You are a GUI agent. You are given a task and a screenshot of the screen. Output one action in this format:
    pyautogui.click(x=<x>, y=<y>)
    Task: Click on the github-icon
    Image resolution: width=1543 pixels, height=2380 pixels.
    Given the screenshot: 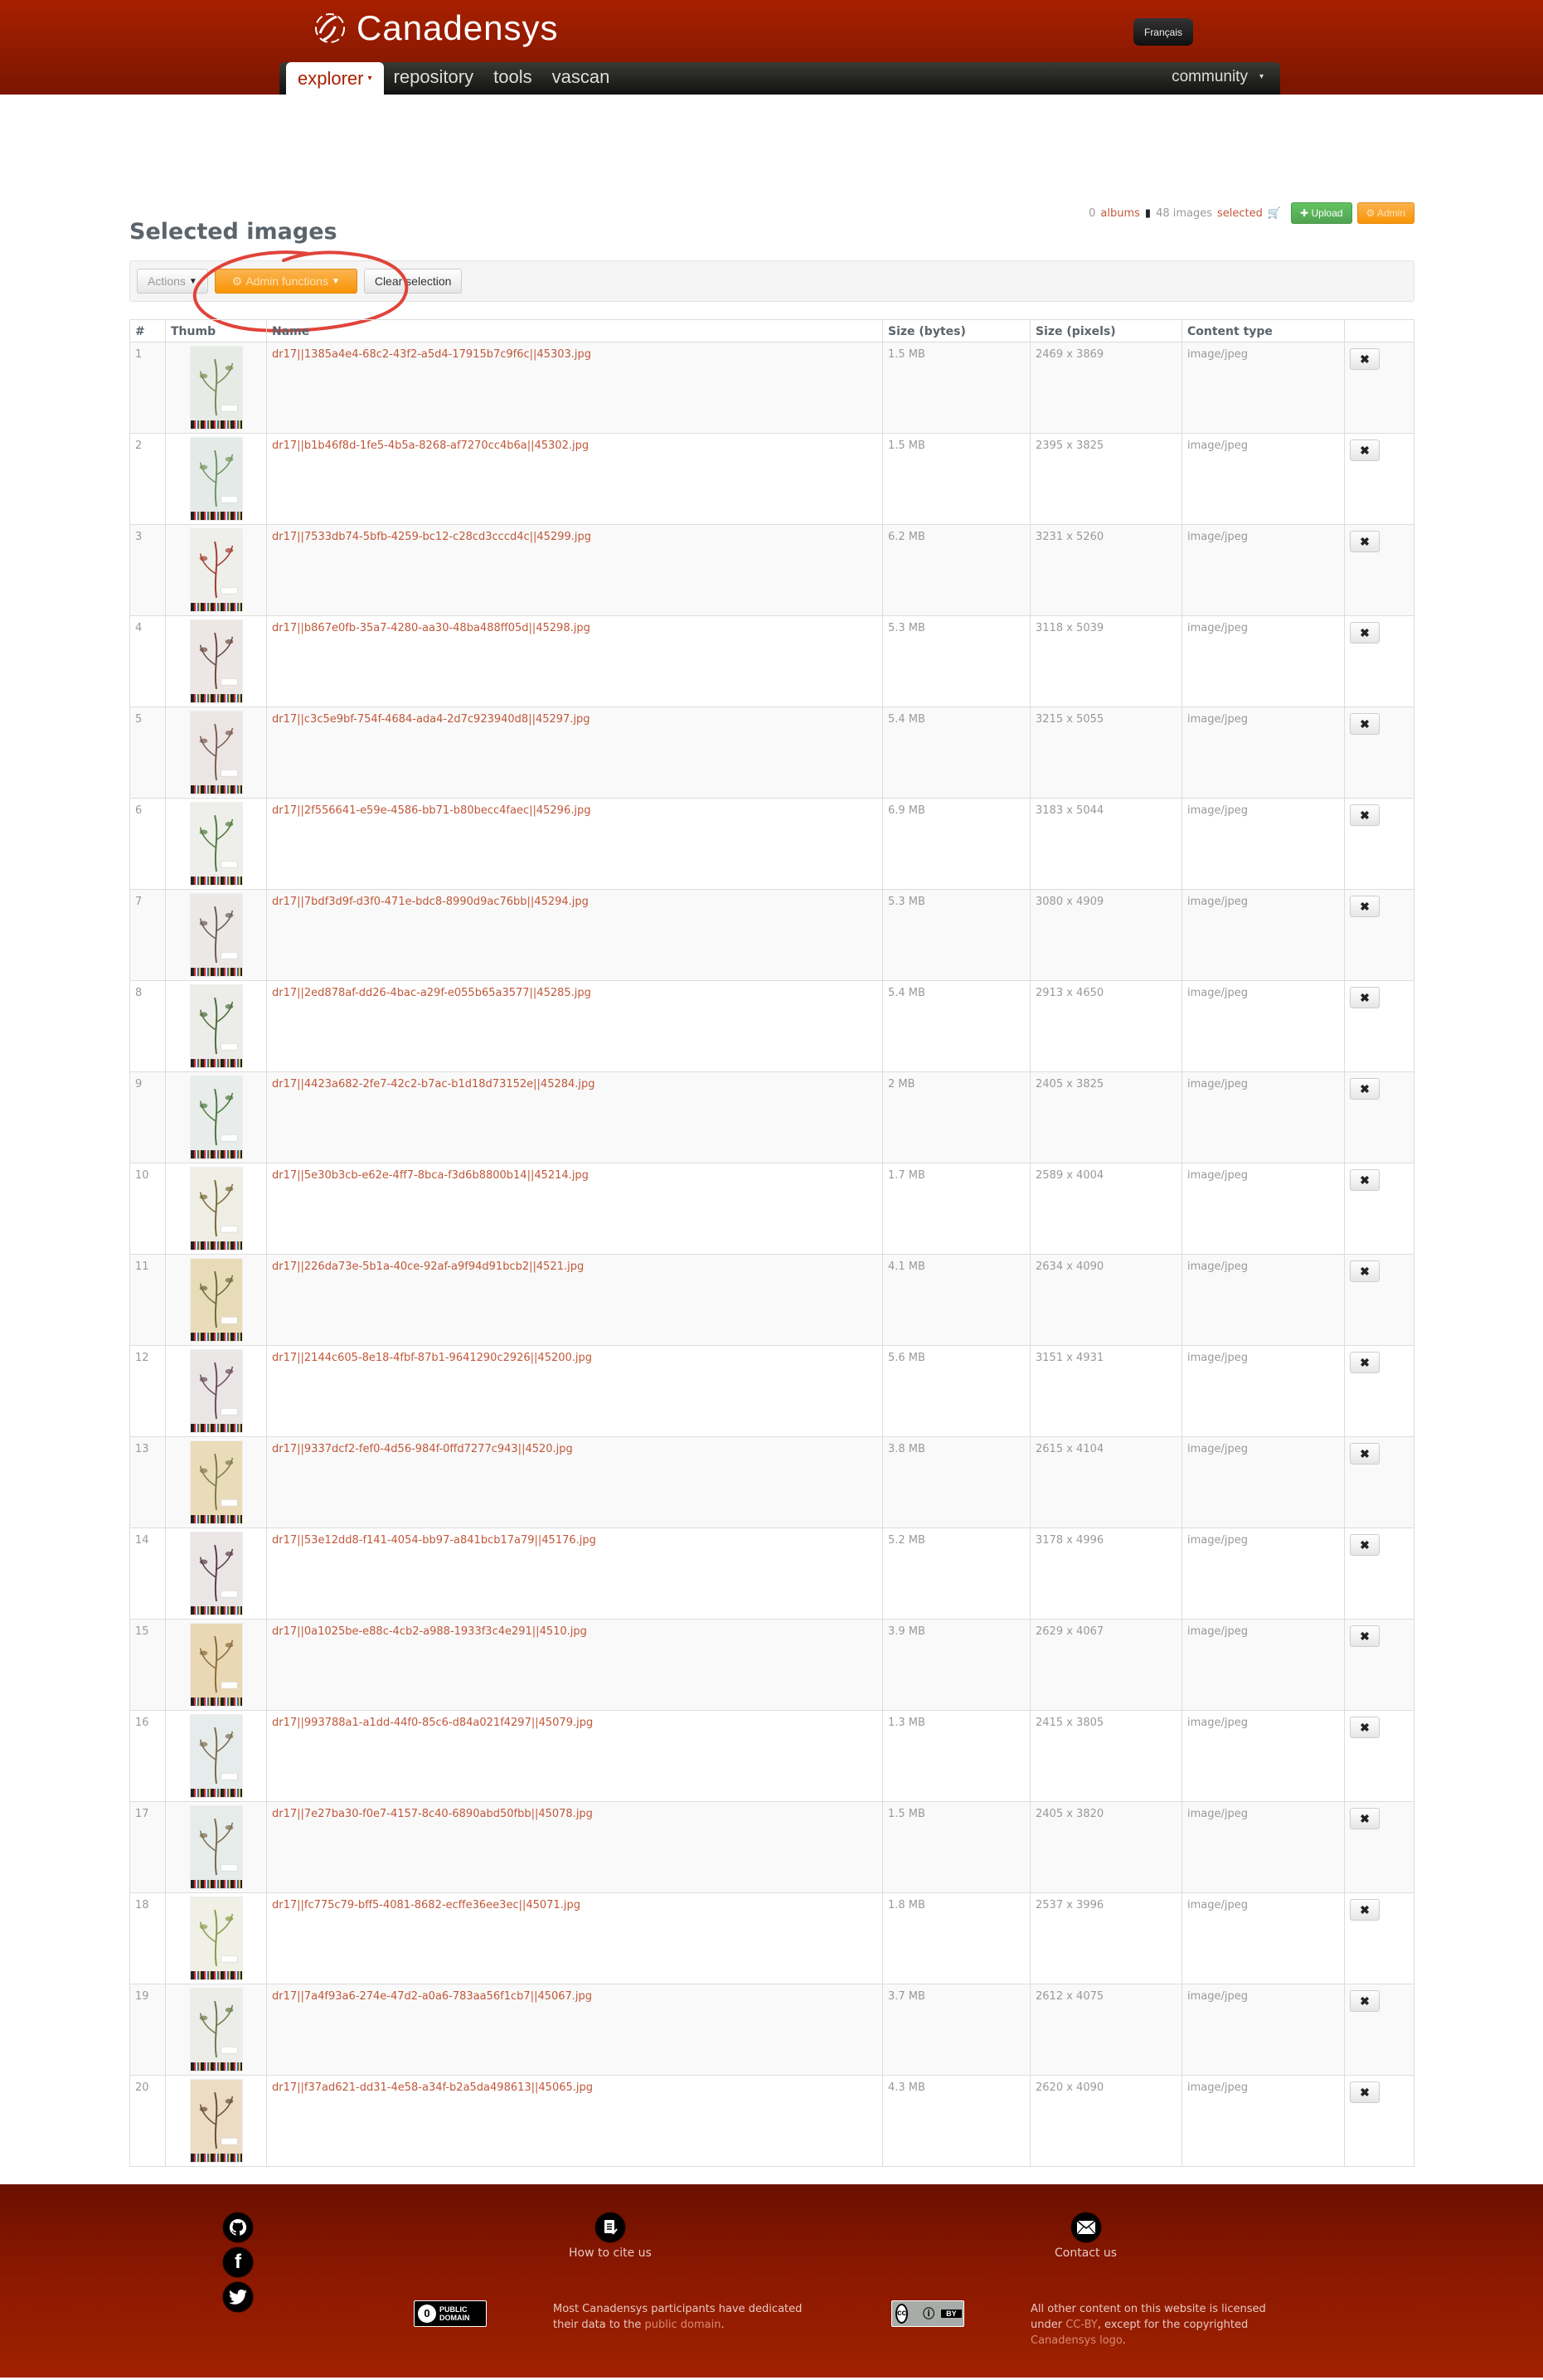 What is the action you would take?
    pyautogui.click(x=238, y=2227)
    